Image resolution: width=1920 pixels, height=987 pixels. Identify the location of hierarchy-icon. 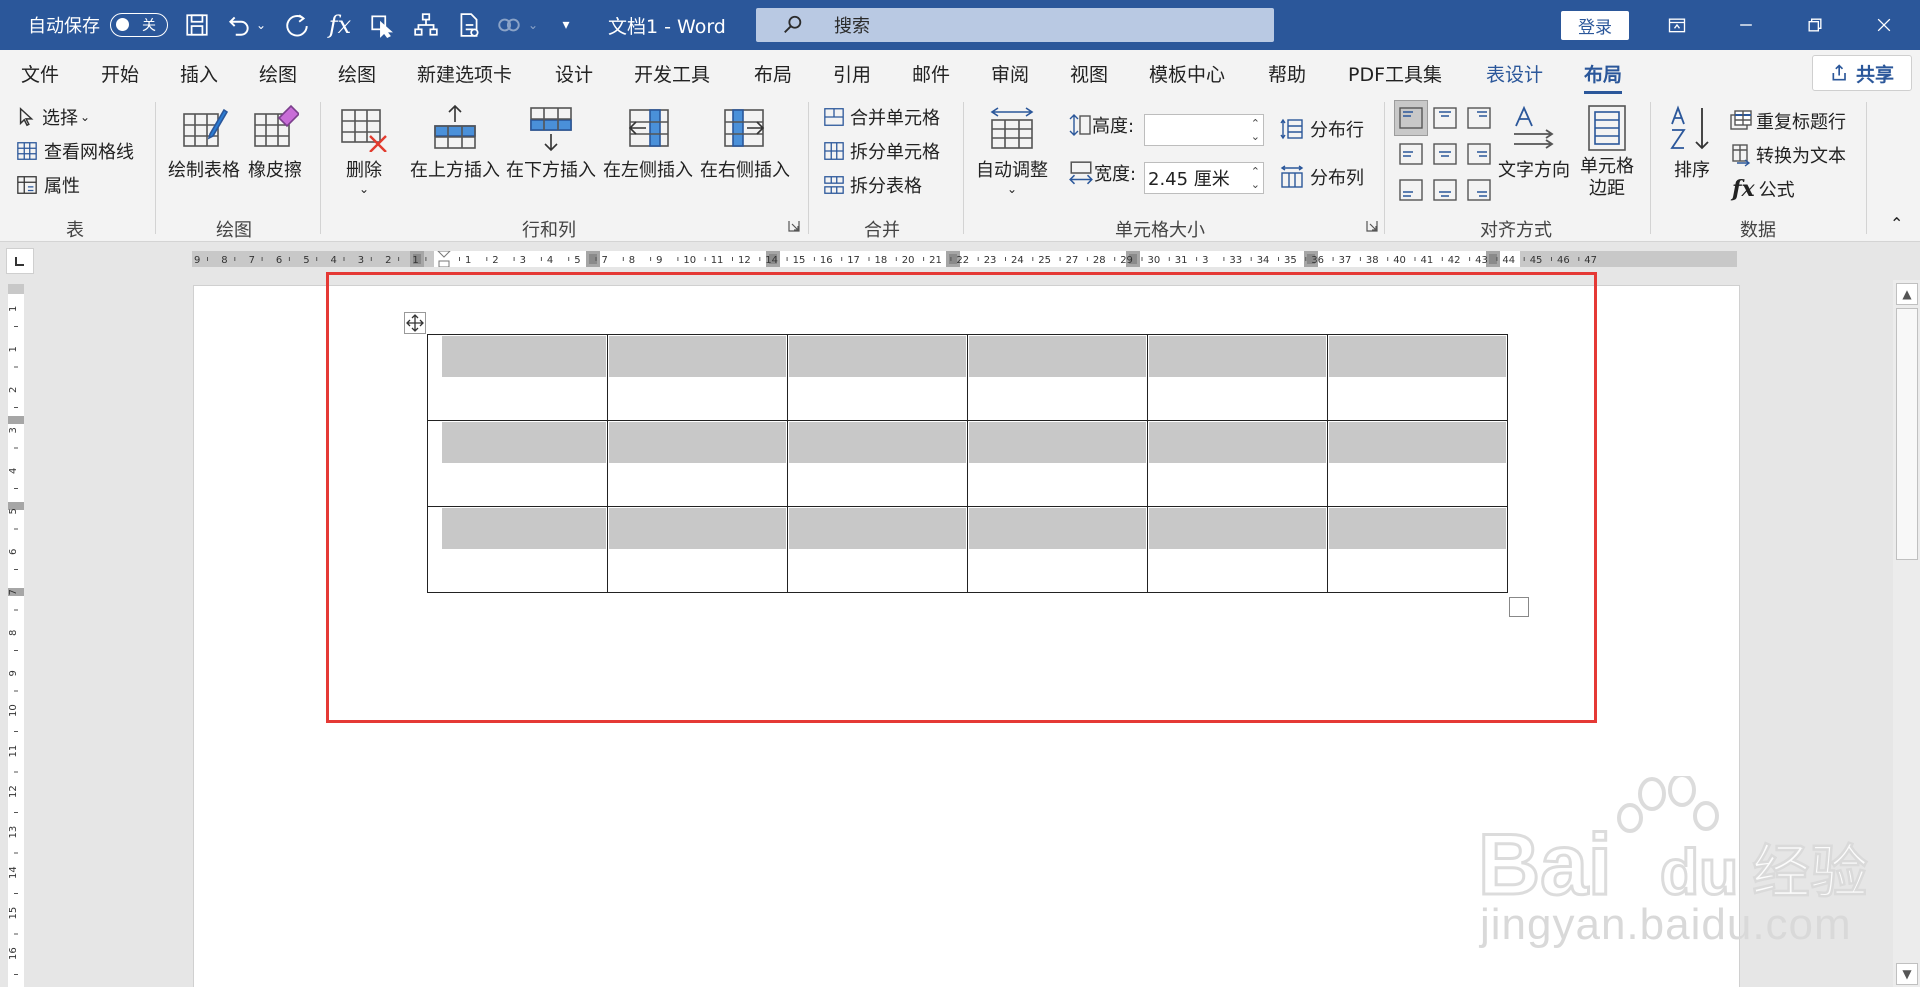
(426, 25).